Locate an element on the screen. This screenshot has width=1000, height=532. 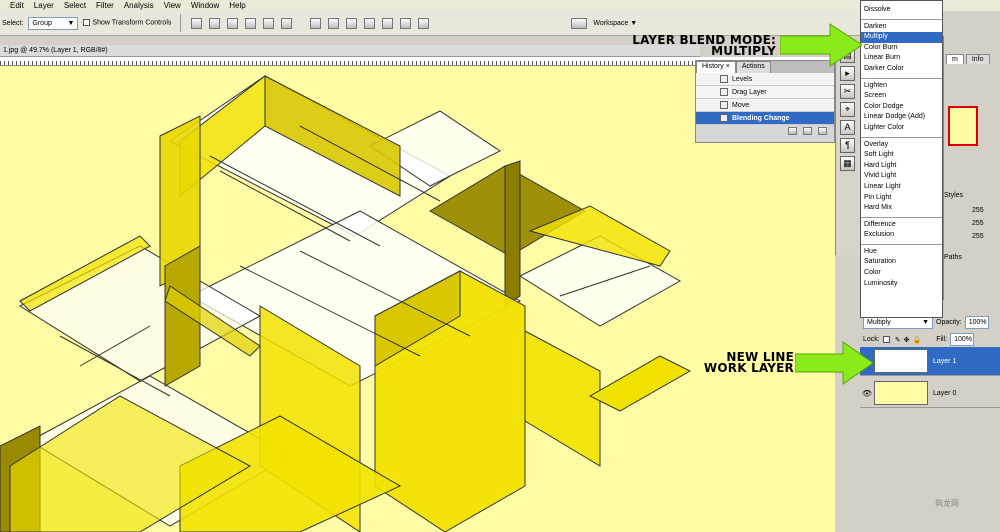
blend-option: Color Burn is located at coordinates (901, 48).